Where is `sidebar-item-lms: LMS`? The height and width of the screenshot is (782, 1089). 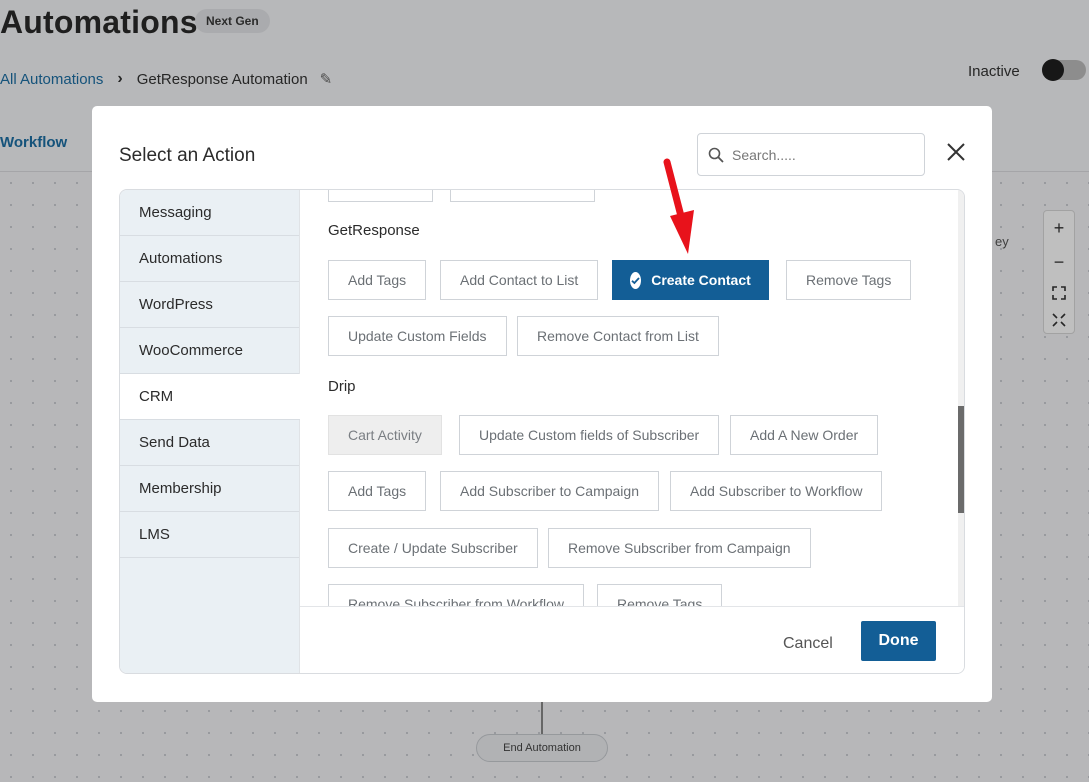
sidebar-item-lms: LMS is located at coordinates (209, 535).